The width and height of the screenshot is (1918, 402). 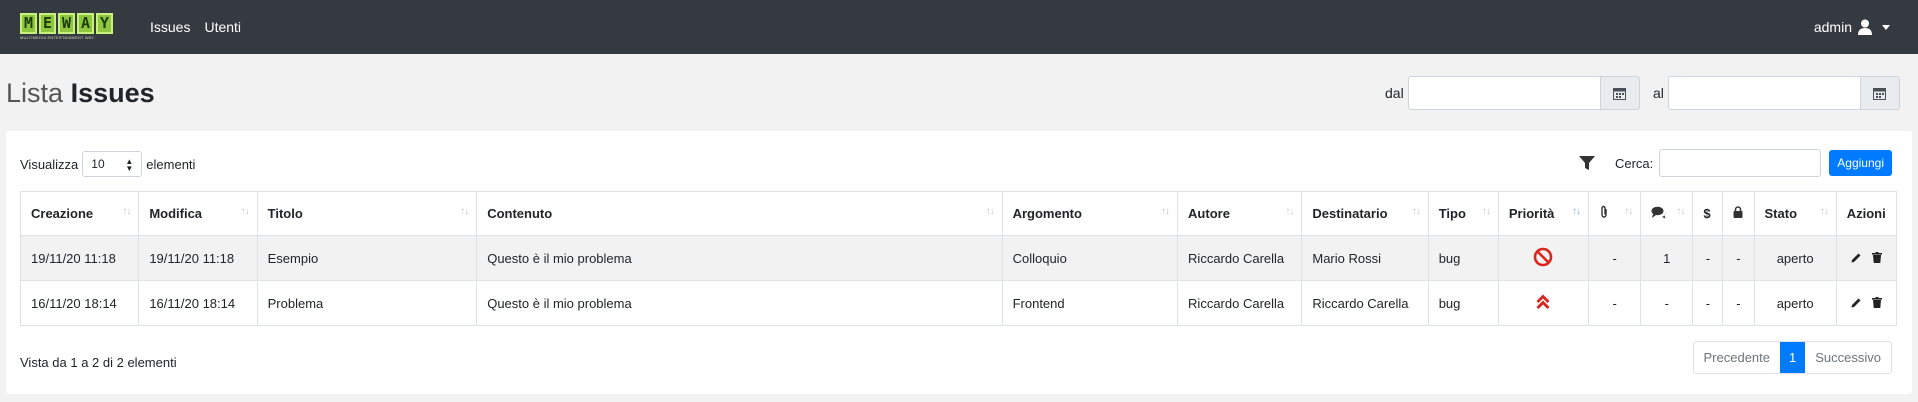 I want to click on comments-icon, so click(x=1658, y=212).